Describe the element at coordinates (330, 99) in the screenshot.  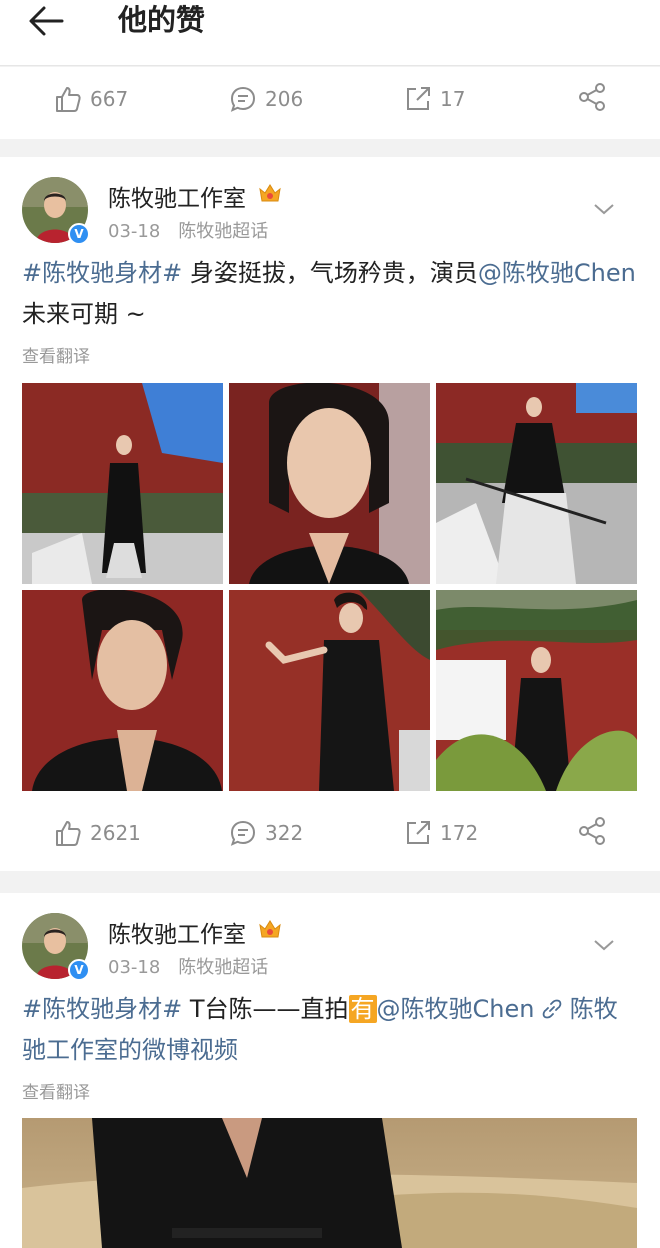
I see `post-actions: 667 206 17` at that location.